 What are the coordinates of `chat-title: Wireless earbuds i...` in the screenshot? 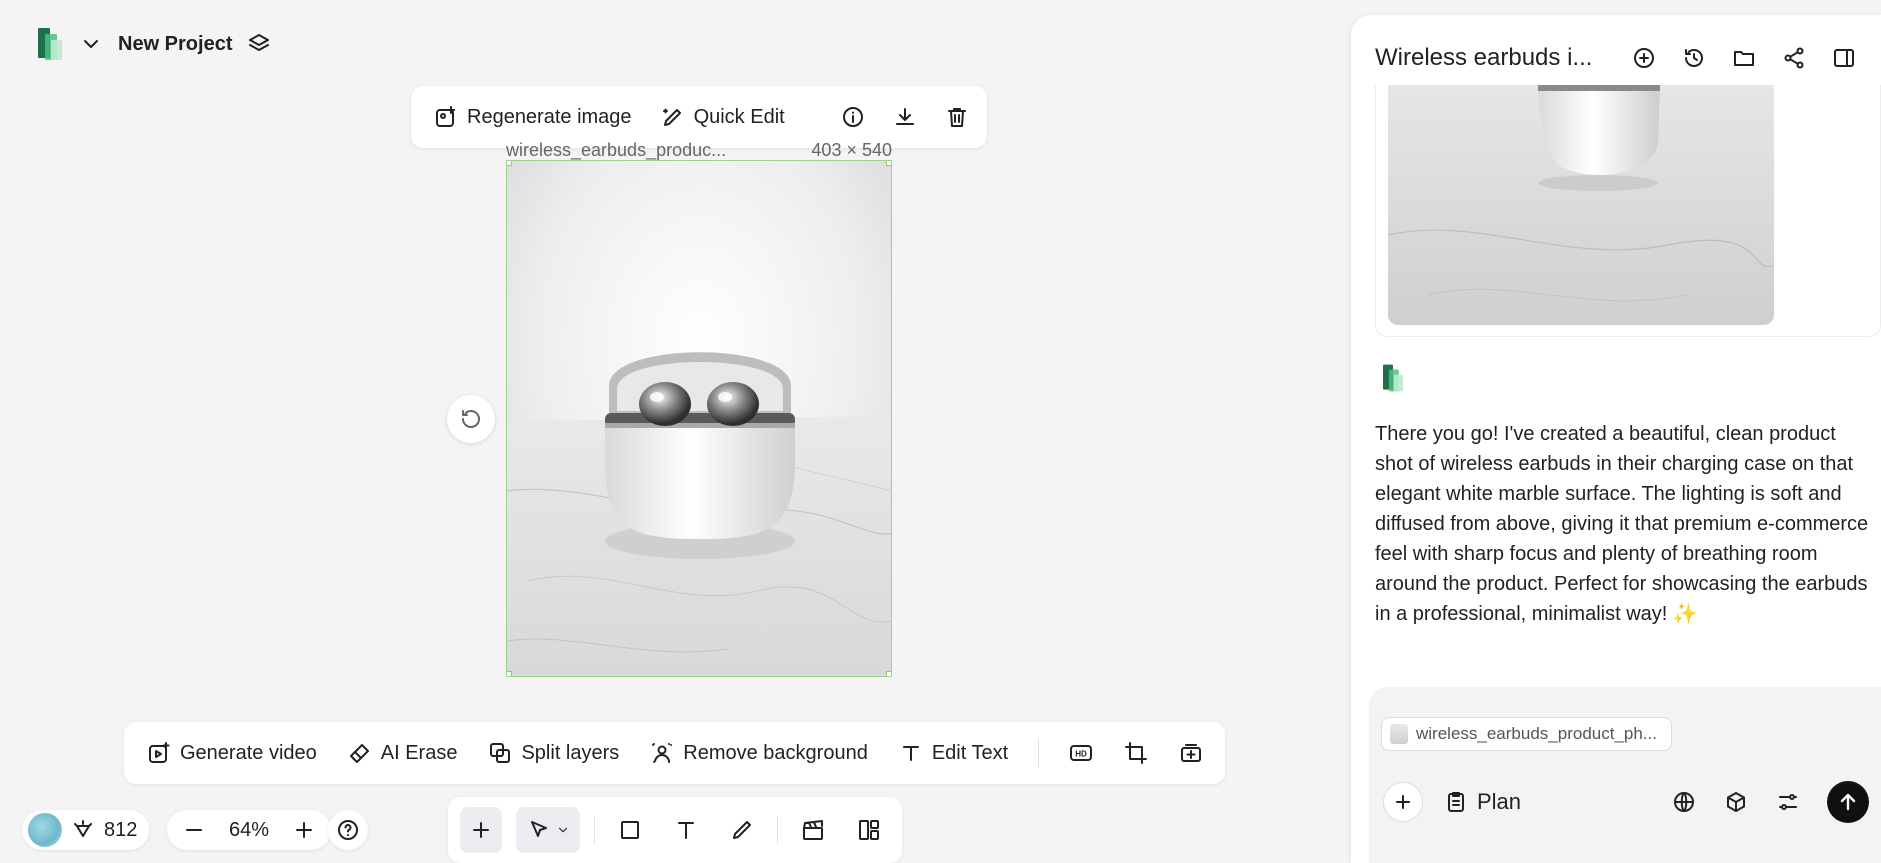 It's located at (1491, 58).